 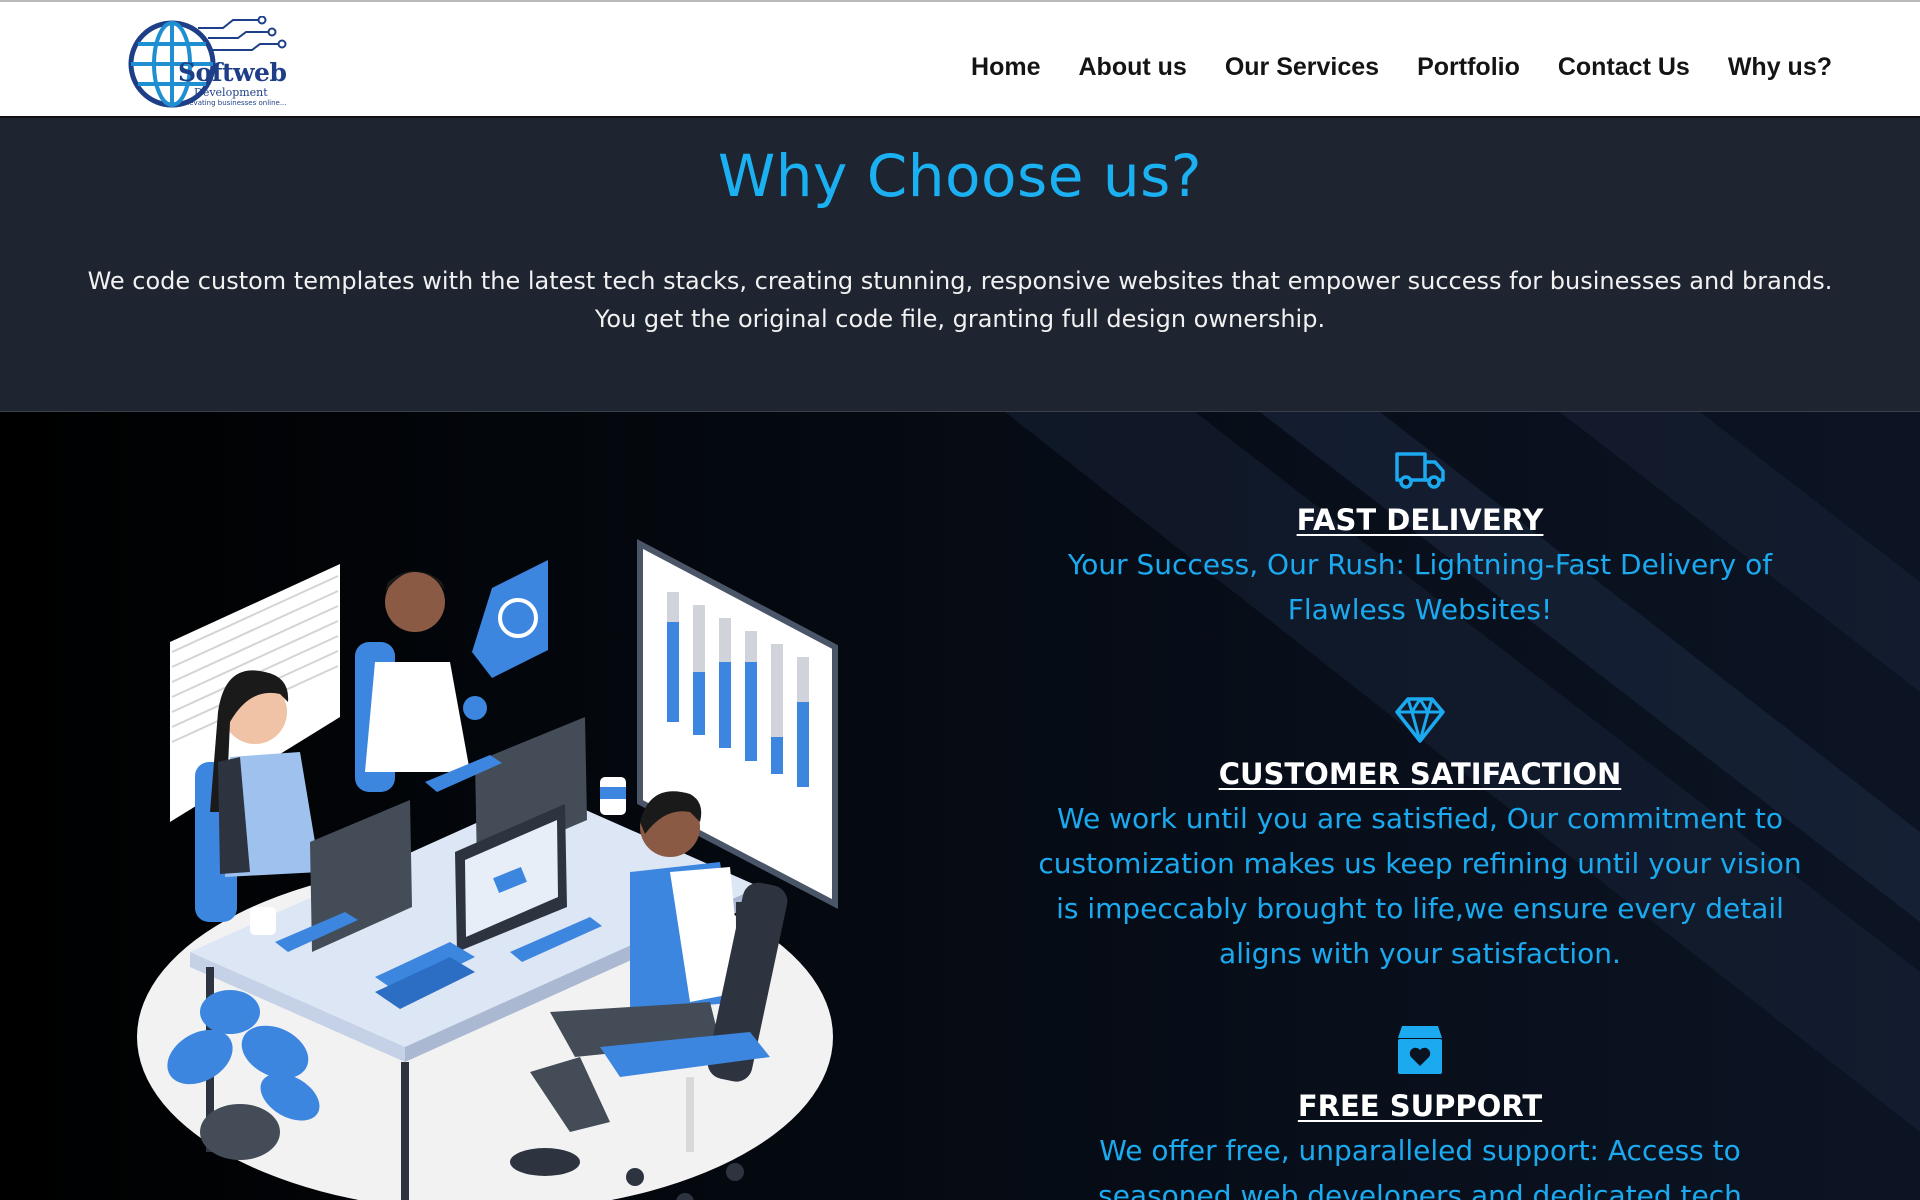 What do you see at coordinates (1780, 67) in the screenshot?
I see `nav-why-us: Why us?` at bounding box center [1780, 67].